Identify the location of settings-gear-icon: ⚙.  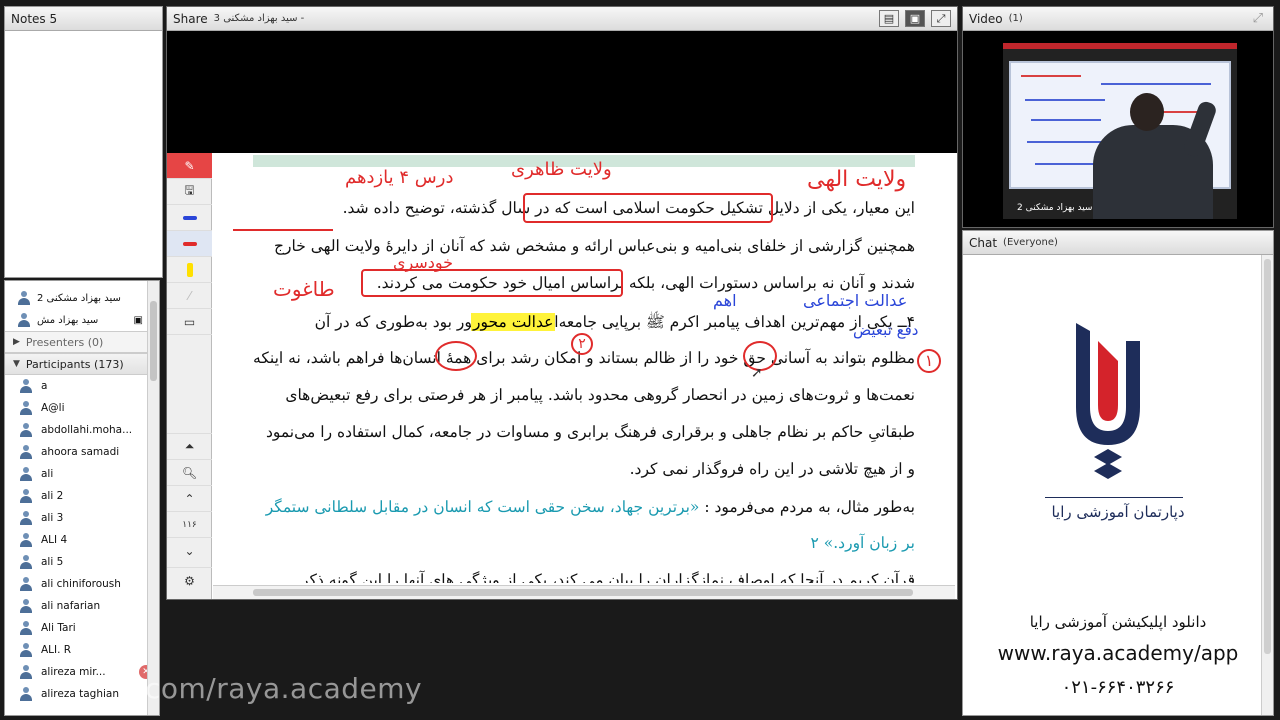
(189, 580).